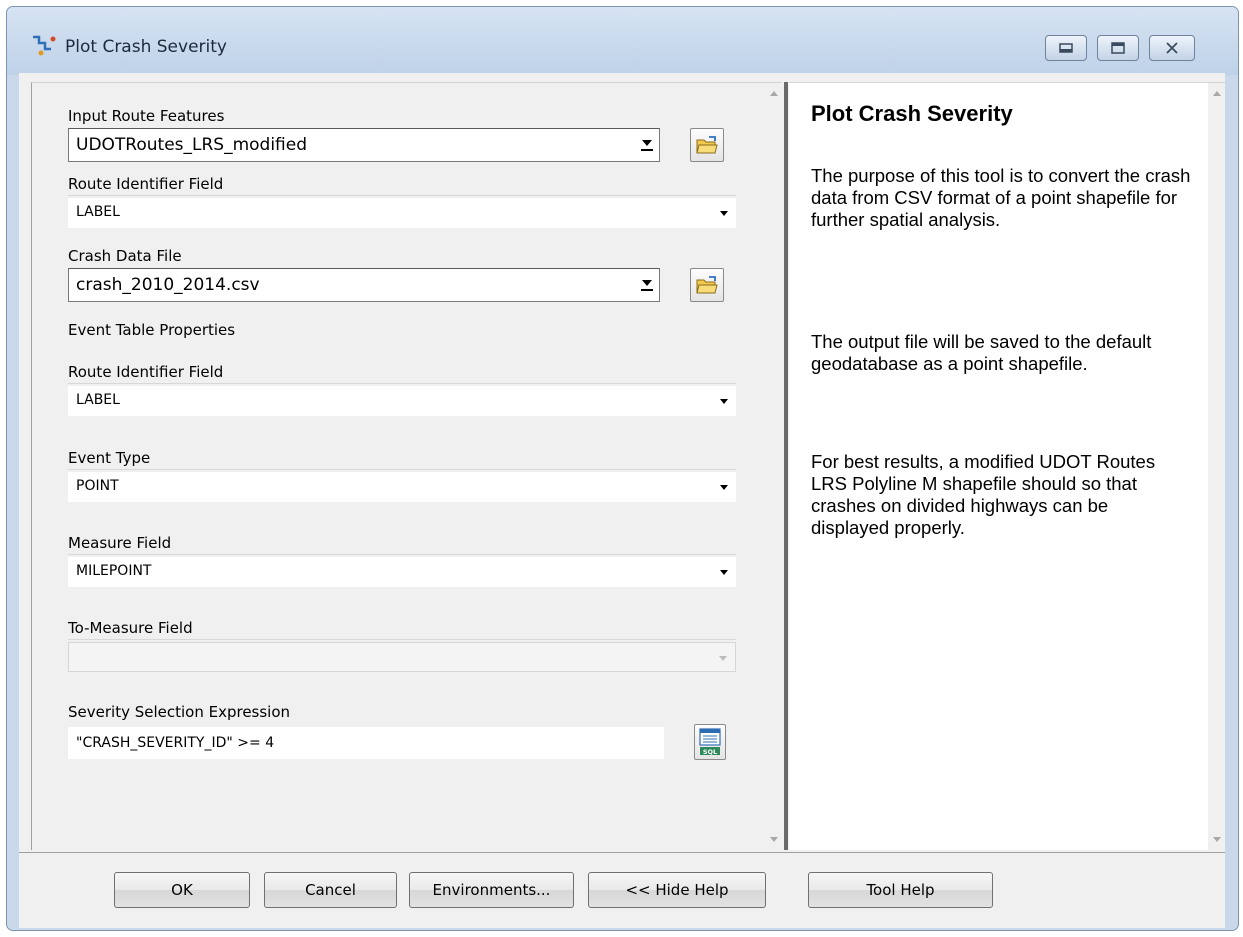 The width and height of the screenshot is (1243, 937). I want to click on route-identifier-field-select: LABEL, so click(402, 213).